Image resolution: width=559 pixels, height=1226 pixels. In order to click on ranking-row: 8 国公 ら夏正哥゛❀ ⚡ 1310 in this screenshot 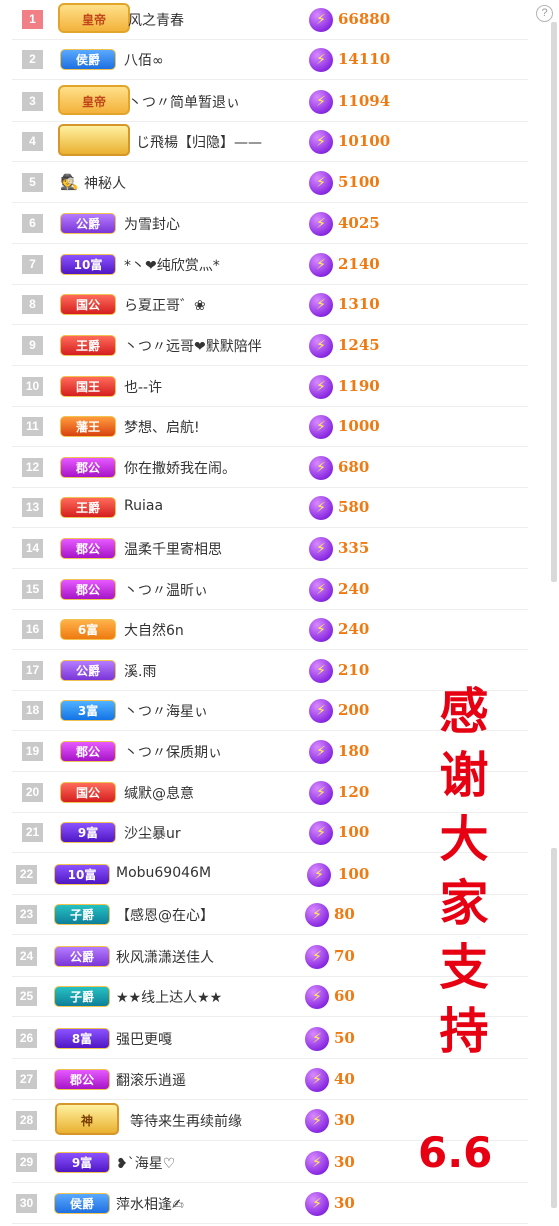, I will do `click(270, 305)`.